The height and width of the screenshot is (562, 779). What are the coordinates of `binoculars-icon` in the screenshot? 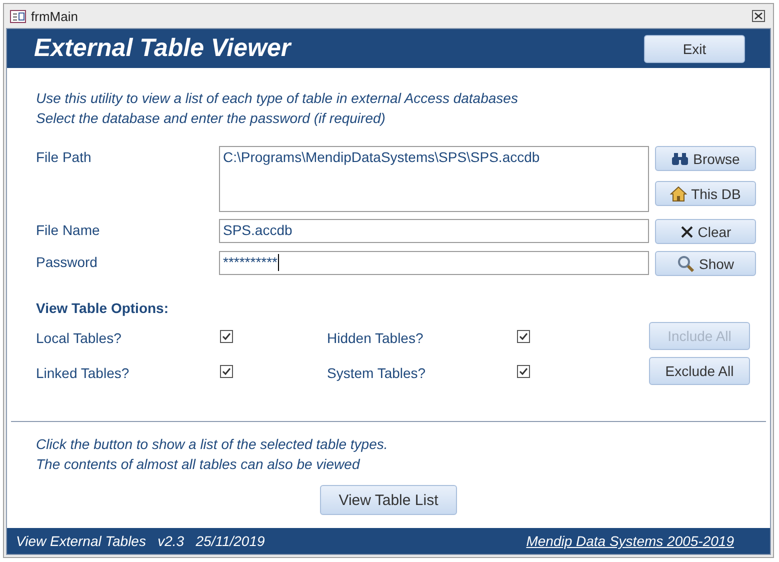 It's located at (680, 159).